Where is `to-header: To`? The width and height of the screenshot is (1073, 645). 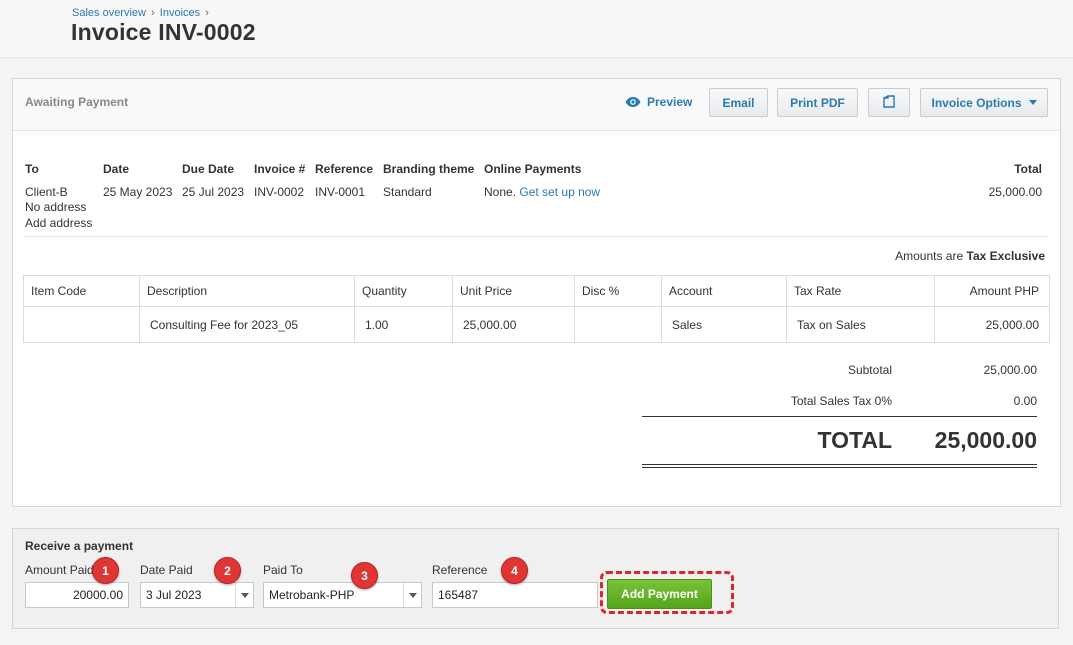
to-header: To is located at coordinates (32, 169).